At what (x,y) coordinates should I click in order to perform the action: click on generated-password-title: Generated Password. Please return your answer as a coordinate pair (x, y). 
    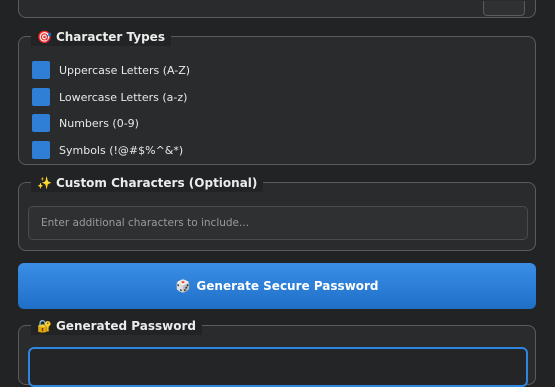
    Looking at the image, I should click on (125, 326).